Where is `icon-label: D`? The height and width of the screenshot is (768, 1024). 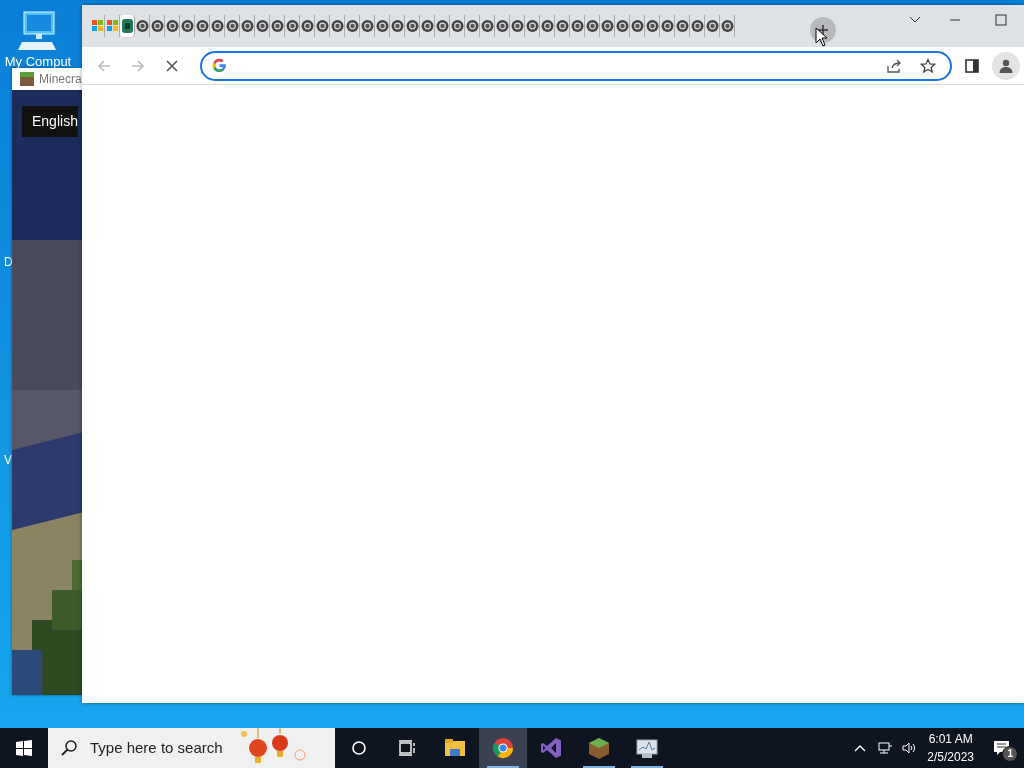 icon-label: D is located at coordinates (8, 262).